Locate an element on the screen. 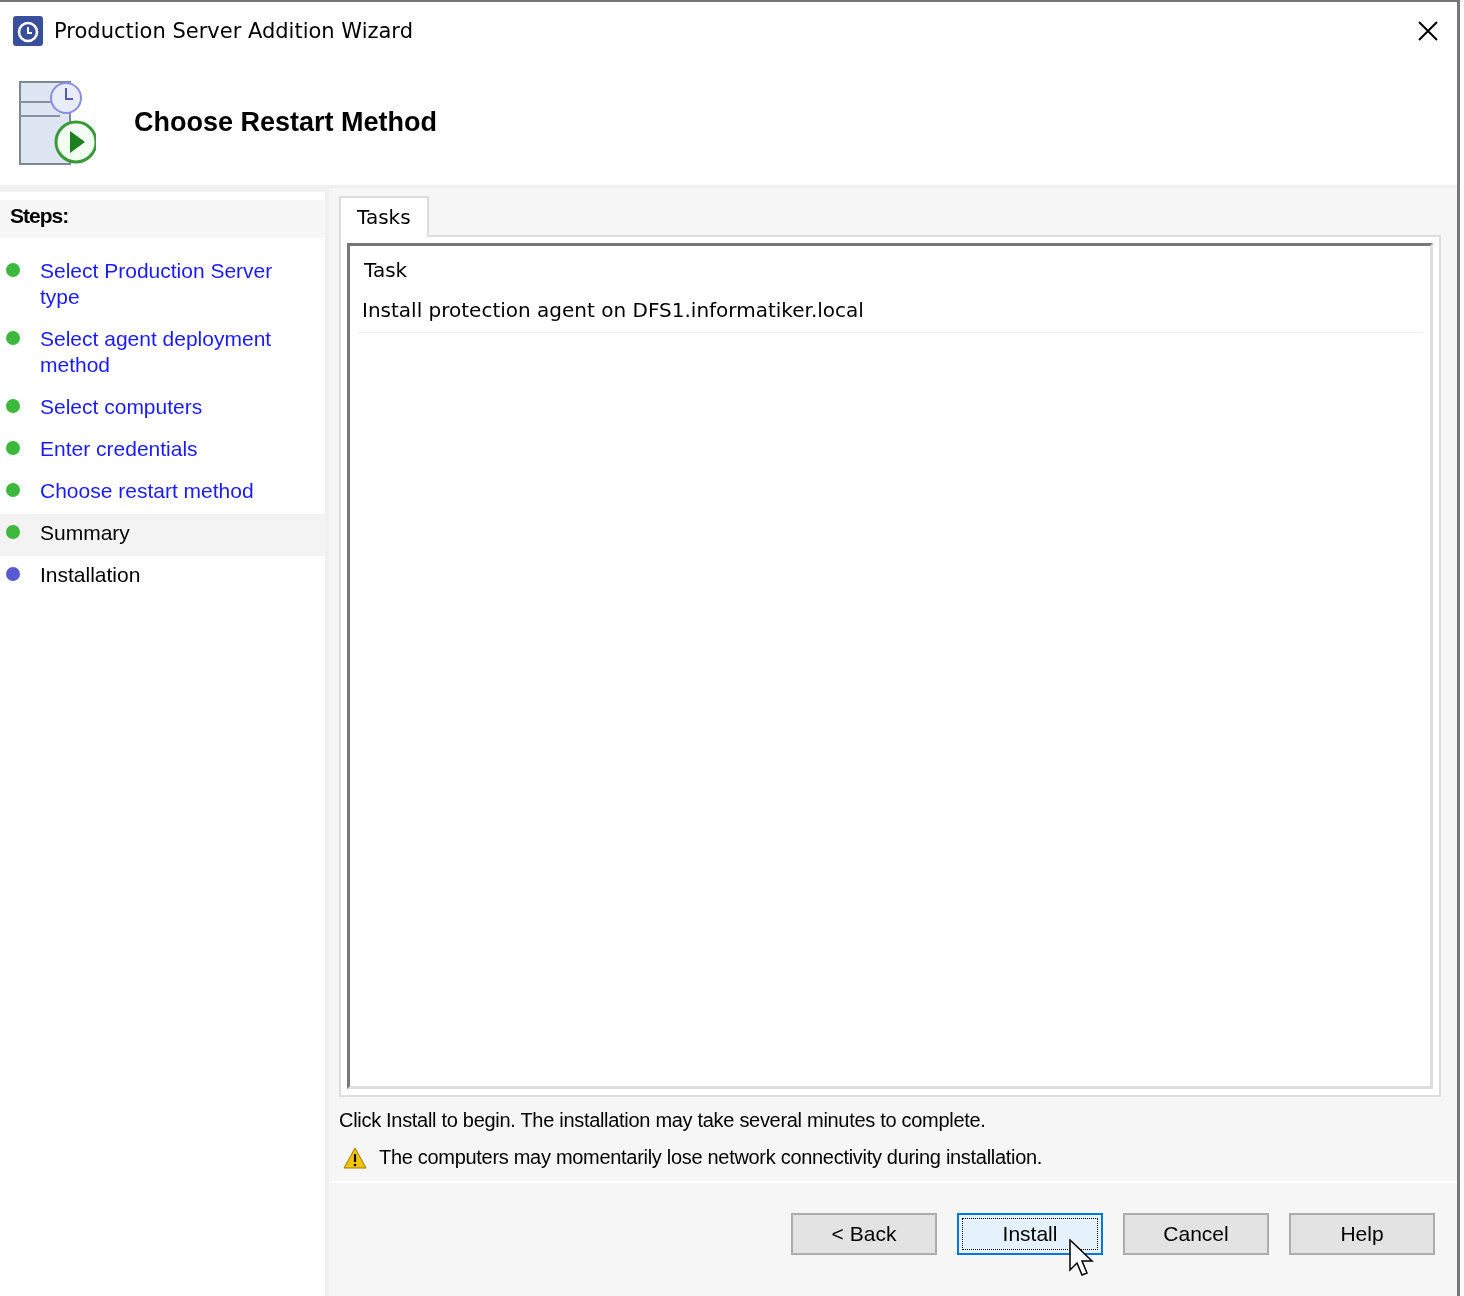 This screenshot has height=1296, width=1464. wizard-button: Cancel is located at coordinates (1196, 1234).